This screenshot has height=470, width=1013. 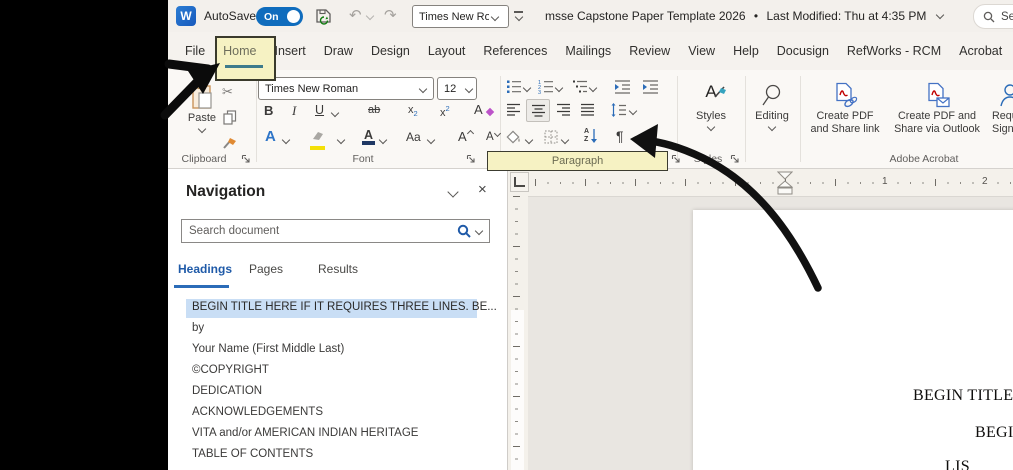 What do you see at coordinates (580, 86) in the screenshot?
I see `multilevel-list-icon` at bounding box center [580, 86].